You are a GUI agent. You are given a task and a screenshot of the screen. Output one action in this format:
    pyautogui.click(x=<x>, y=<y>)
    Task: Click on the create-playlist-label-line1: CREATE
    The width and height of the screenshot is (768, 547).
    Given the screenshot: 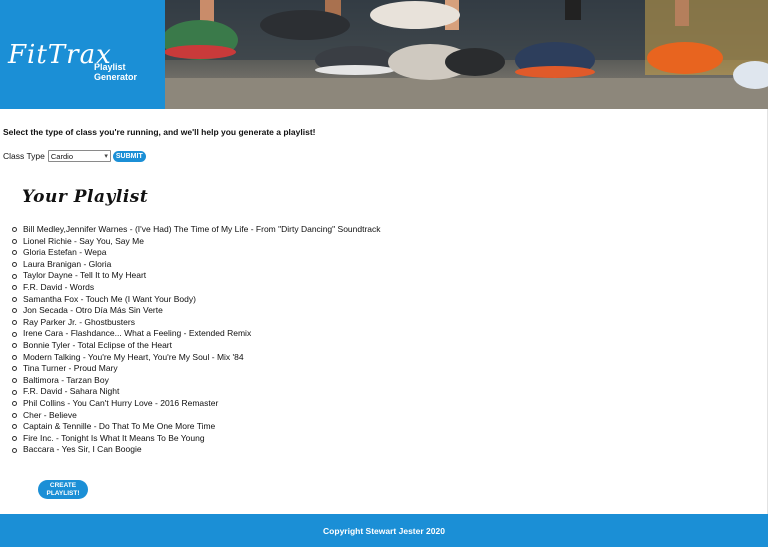 What is the action you would take?
    pyautogui.click(x=63, y=485)
    